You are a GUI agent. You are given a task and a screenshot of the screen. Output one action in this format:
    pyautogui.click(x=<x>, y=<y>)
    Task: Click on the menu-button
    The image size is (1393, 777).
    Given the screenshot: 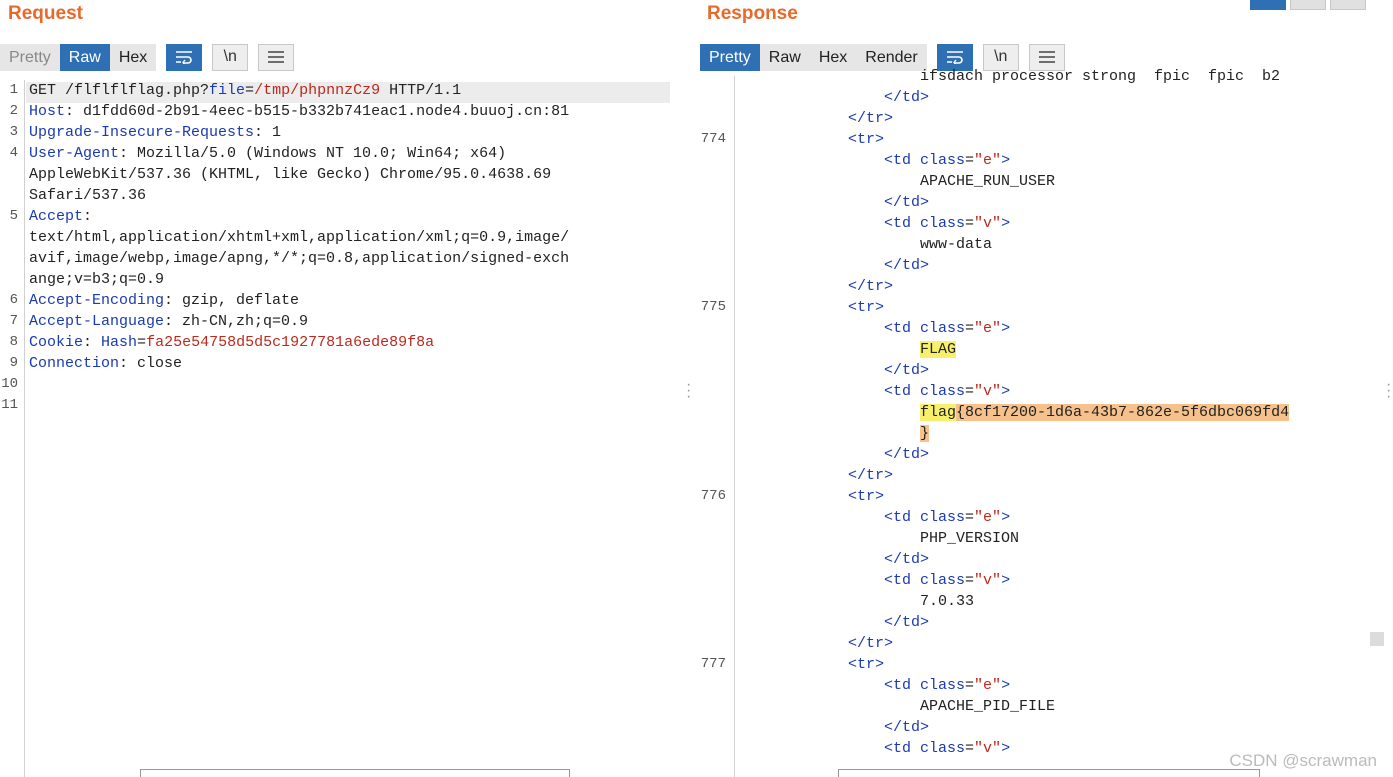 What is the action you would take?
    pyautogui.click(x=276, y=57)
    